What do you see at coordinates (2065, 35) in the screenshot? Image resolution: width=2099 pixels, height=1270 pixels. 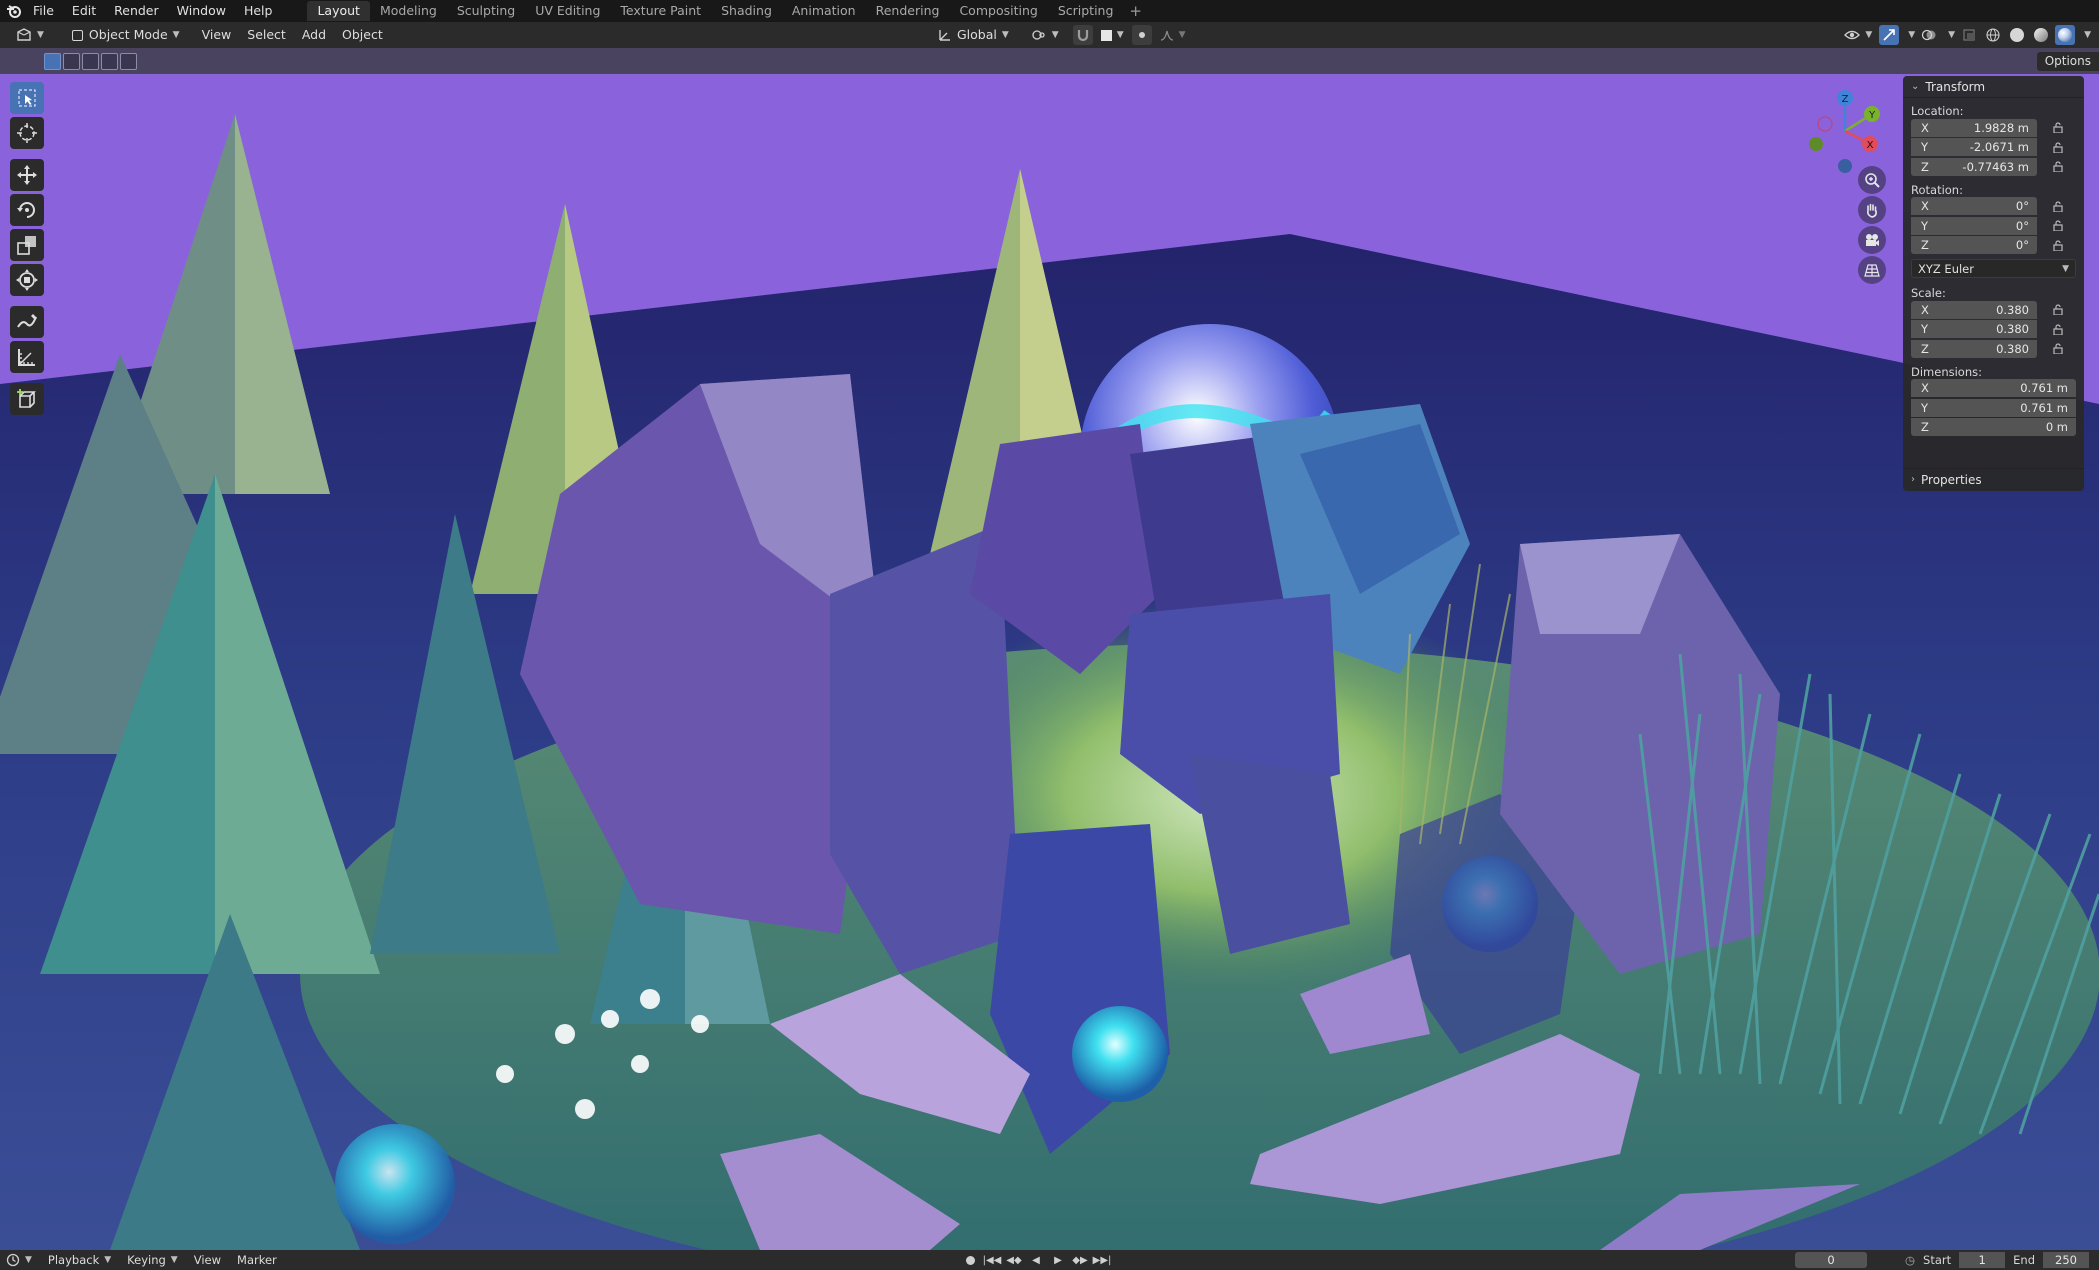 I see `shading-rendered-button` at bounding box center [2065, 35].